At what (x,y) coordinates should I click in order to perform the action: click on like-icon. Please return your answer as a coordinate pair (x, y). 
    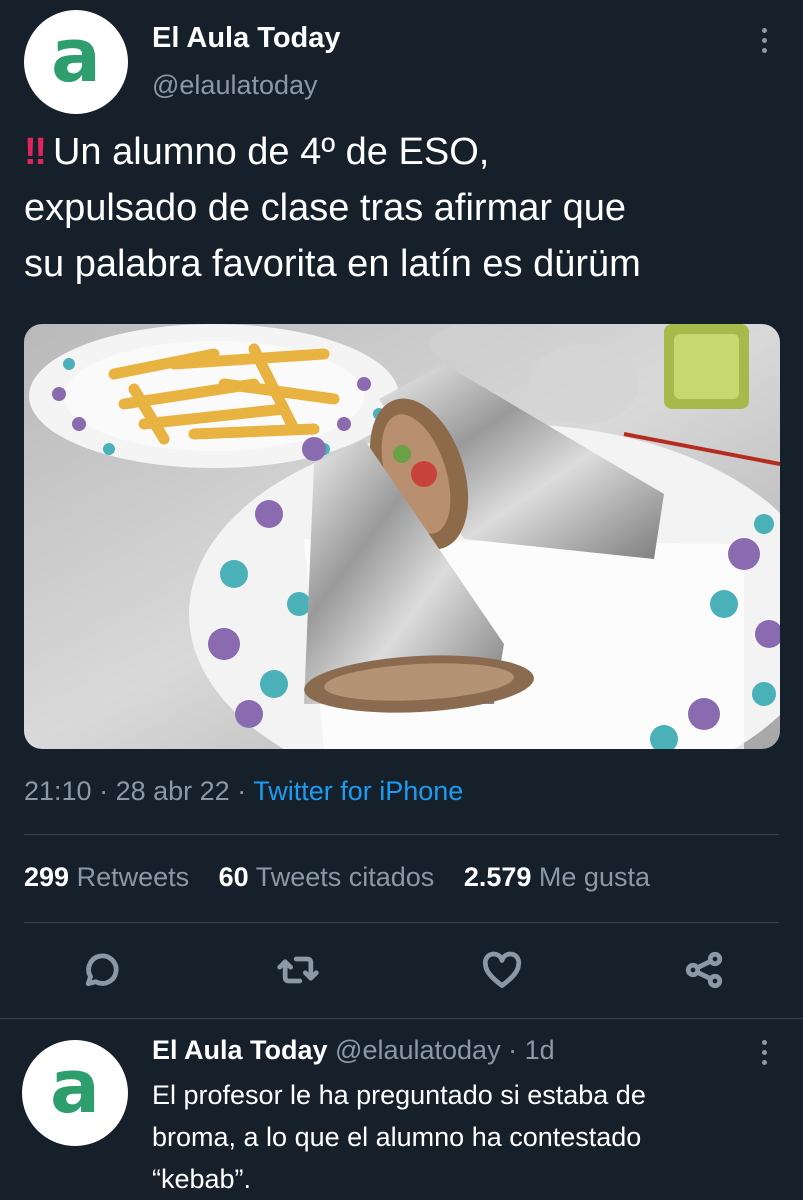
    Looking at the image, I should click on (502, 970).